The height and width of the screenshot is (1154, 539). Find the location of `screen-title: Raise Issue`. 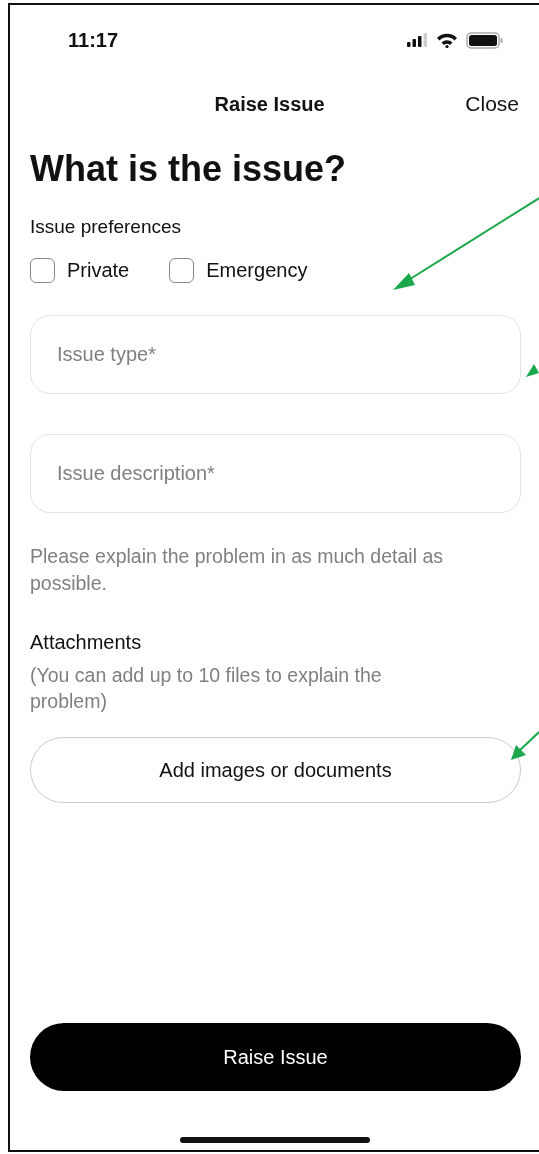

screen-title: Raise Issue is located at coordinates (269, 104).